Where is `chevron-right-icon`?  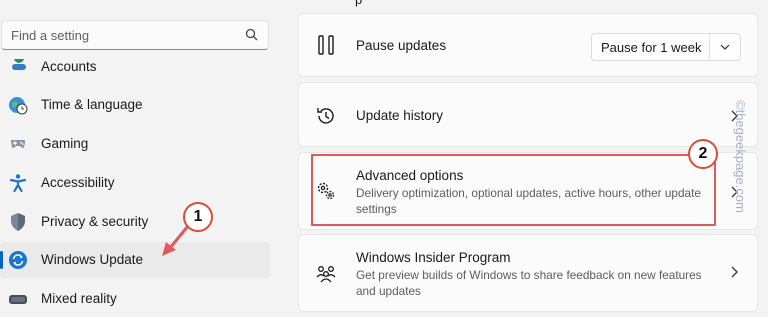
chevron-right-icon is located at coordinates (734, 272).